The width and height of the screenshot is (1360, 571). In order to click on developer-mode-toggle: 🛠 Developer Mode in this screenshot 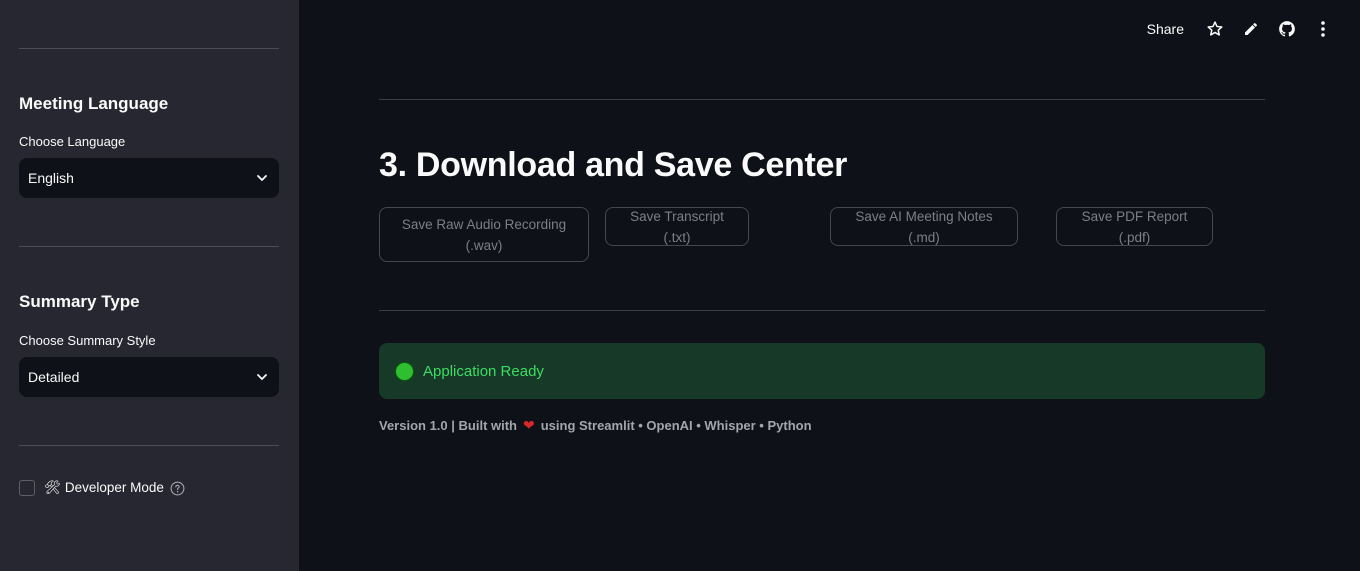, I will do `click(102, 488)`.